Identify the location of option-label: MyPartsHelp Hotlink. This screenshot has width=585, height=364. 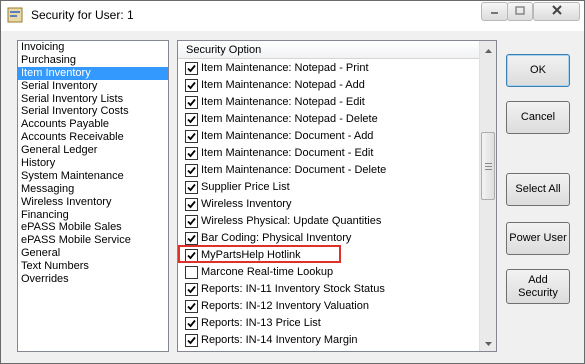
(251, 255).